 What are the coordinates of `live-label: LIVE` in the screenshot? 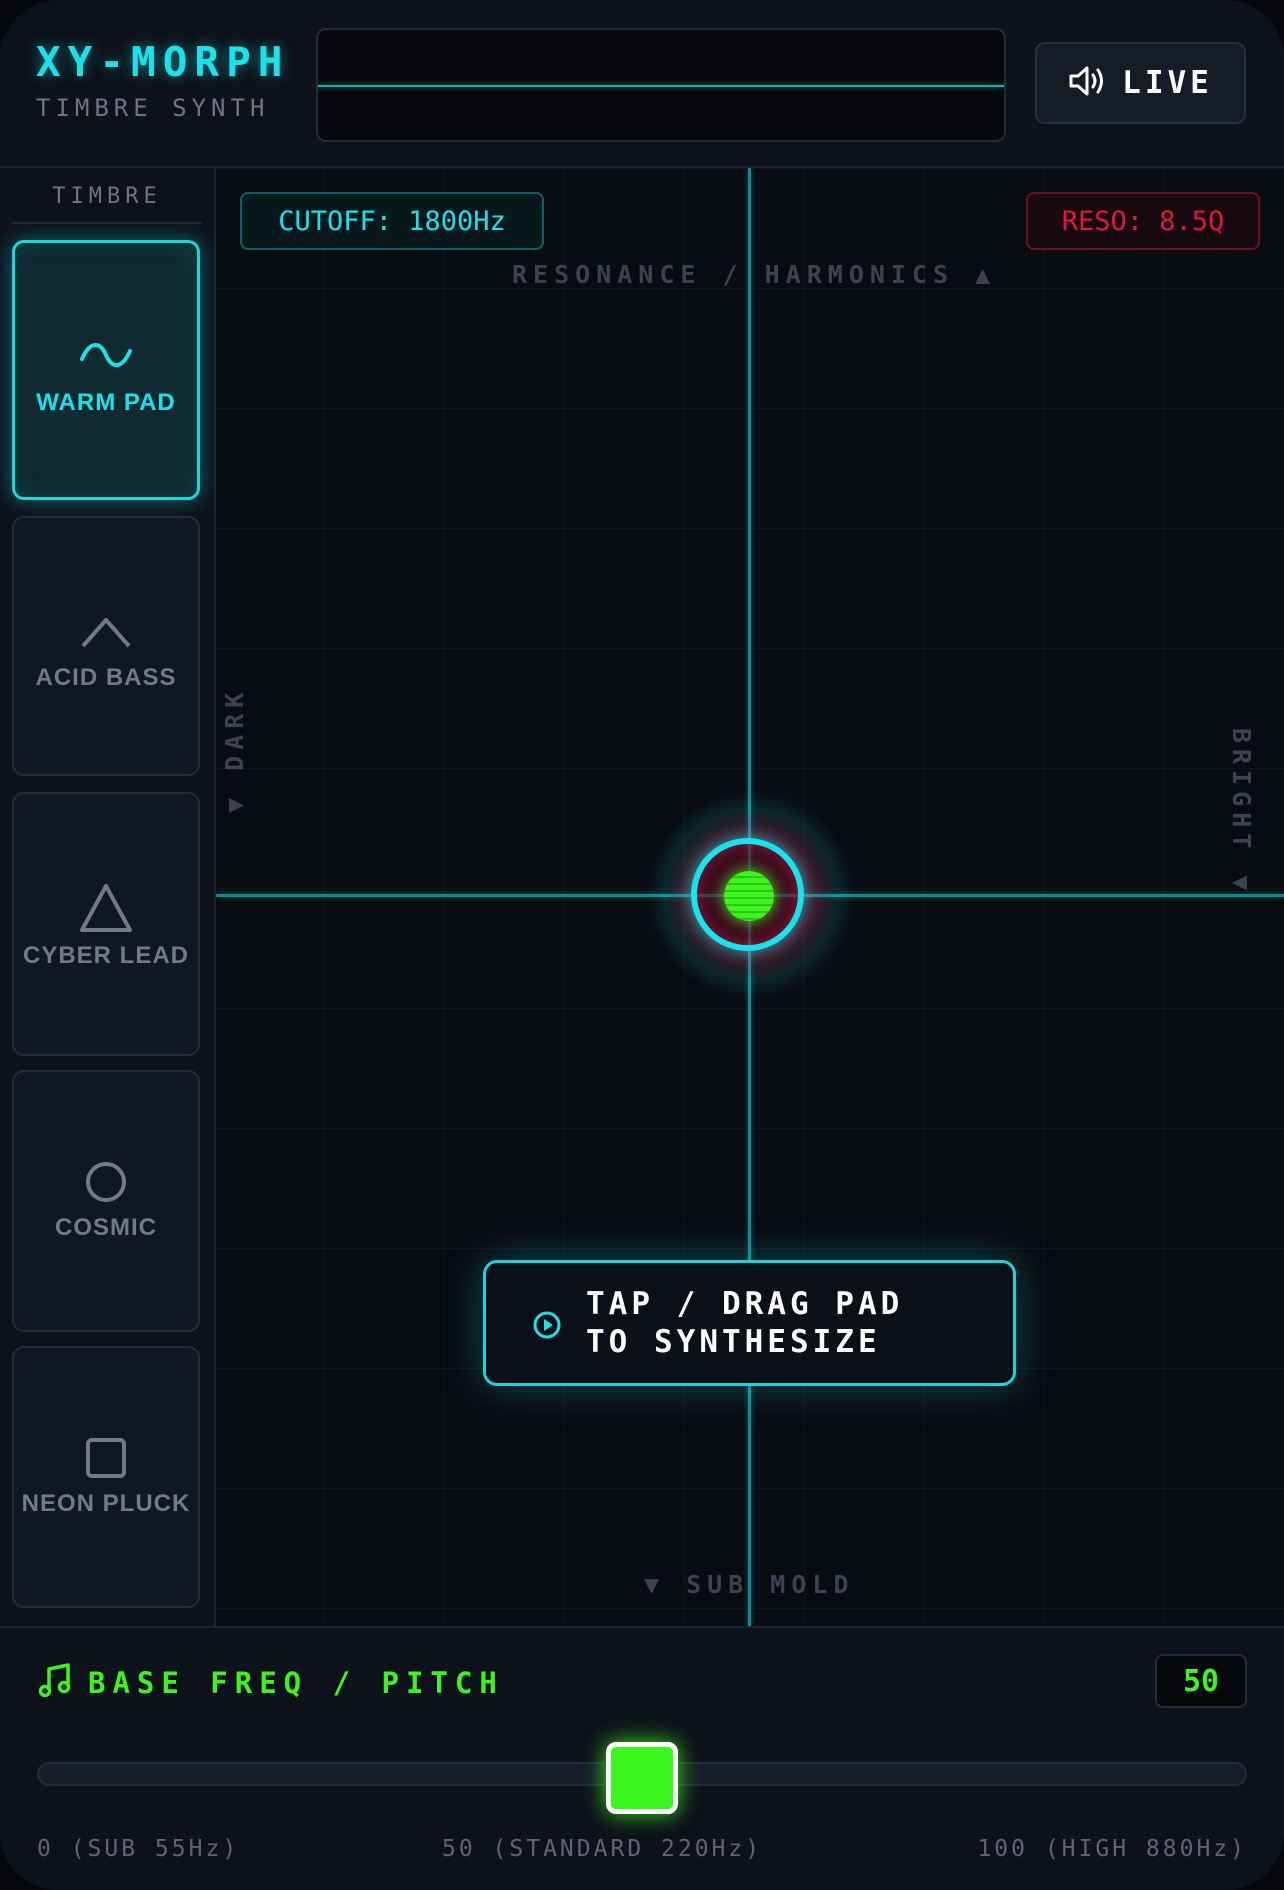 It's located at (1167, 83).